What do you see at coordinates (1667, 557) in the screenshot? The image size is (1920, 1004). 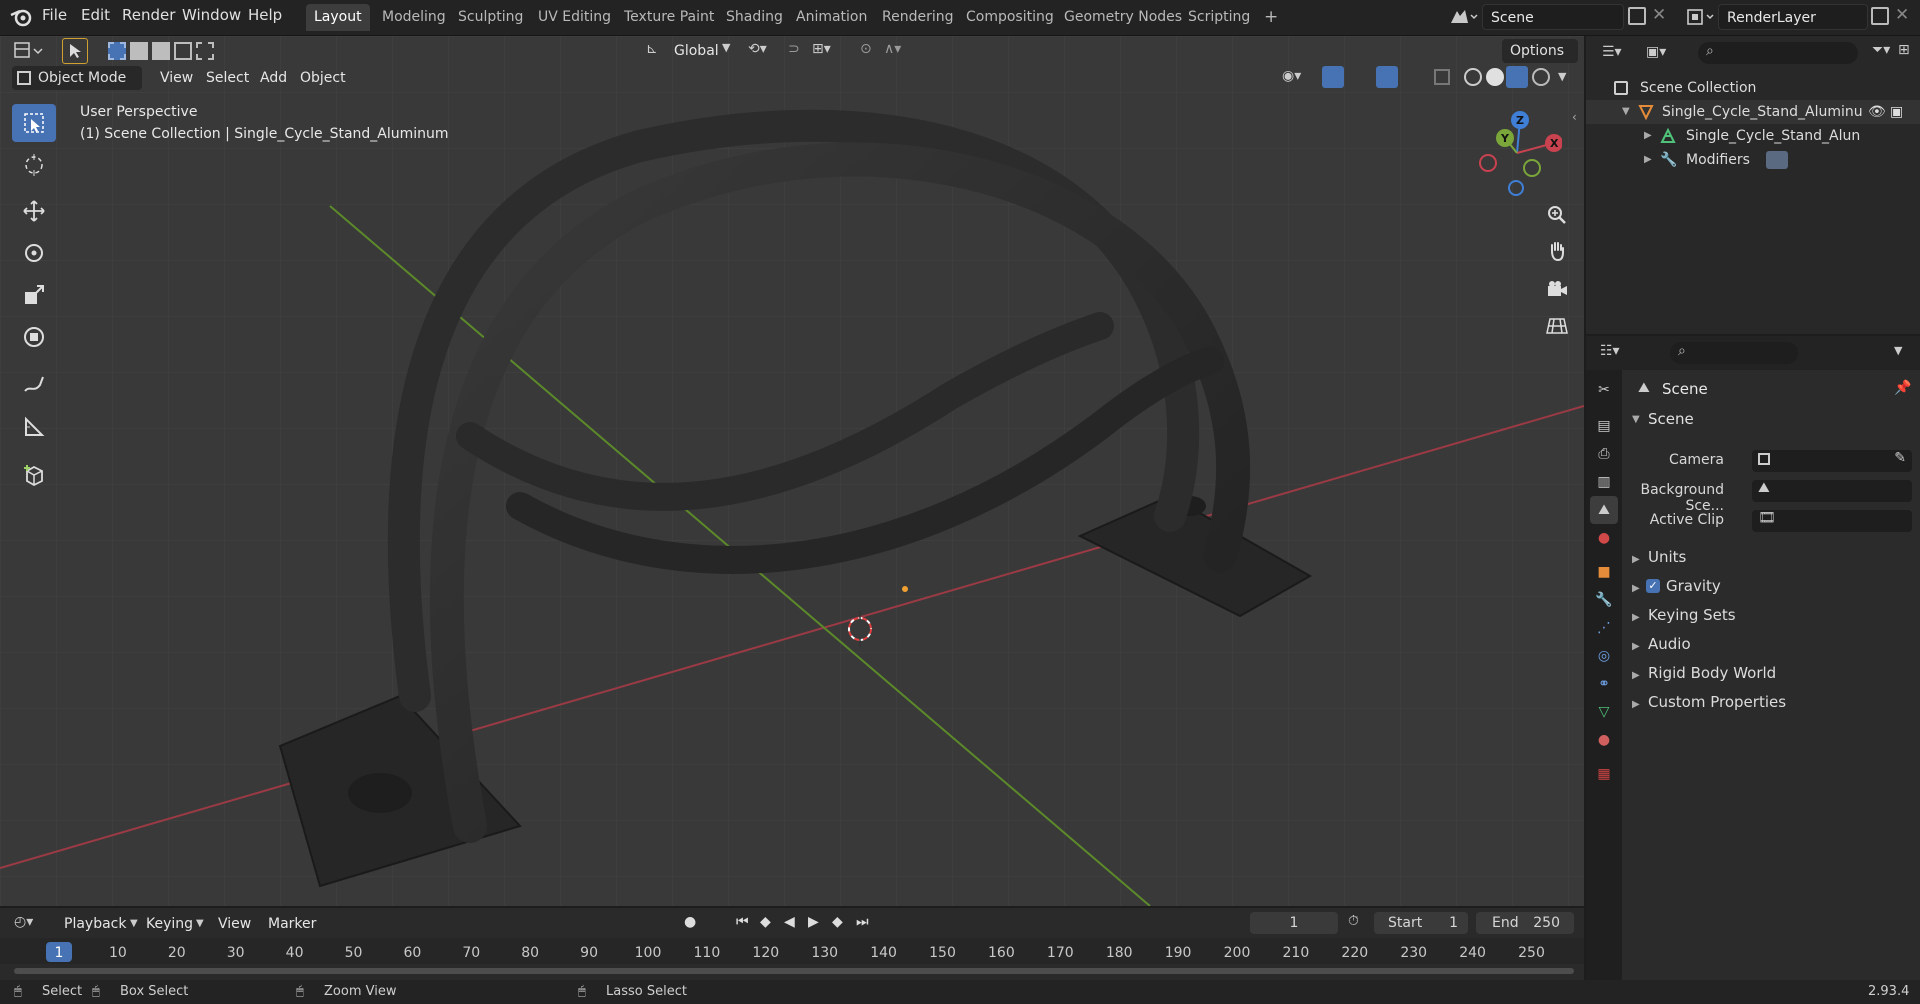 I see `units-panel-header: Units` at bounding box center [1667, 557].